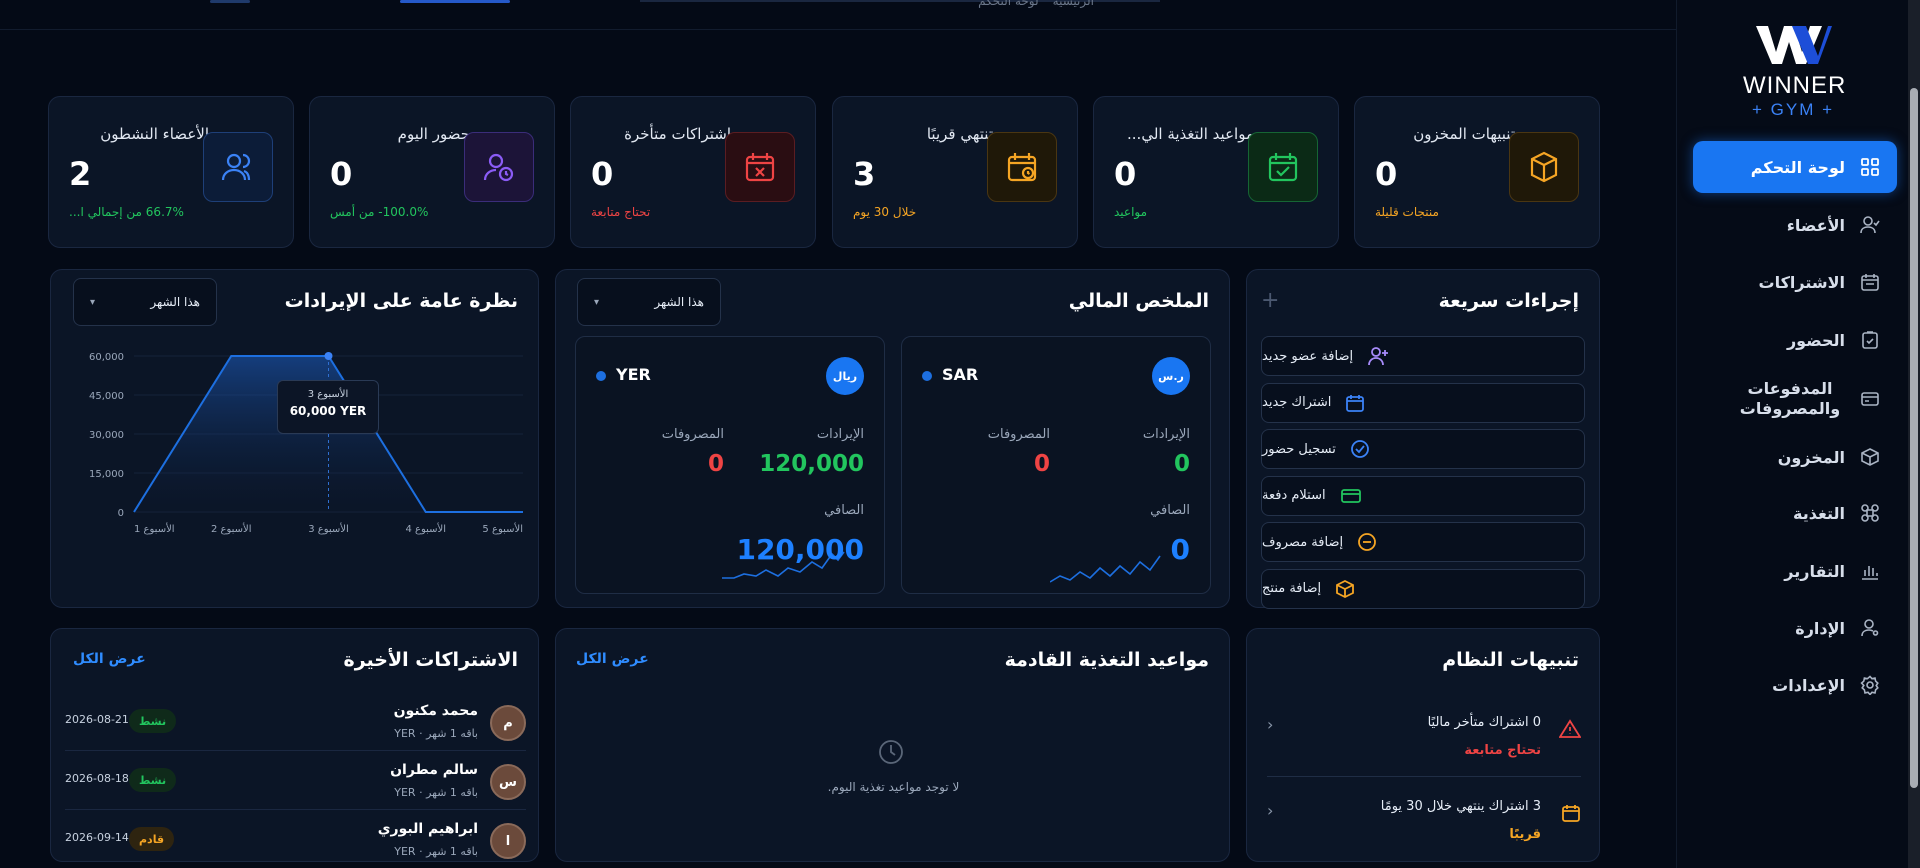 The height and width of the screenshot is (868, 1920). What do you see at coordinates (1570, 731) in the screenshot?
I see `warning-icon` at bounding box center [1570, 731].